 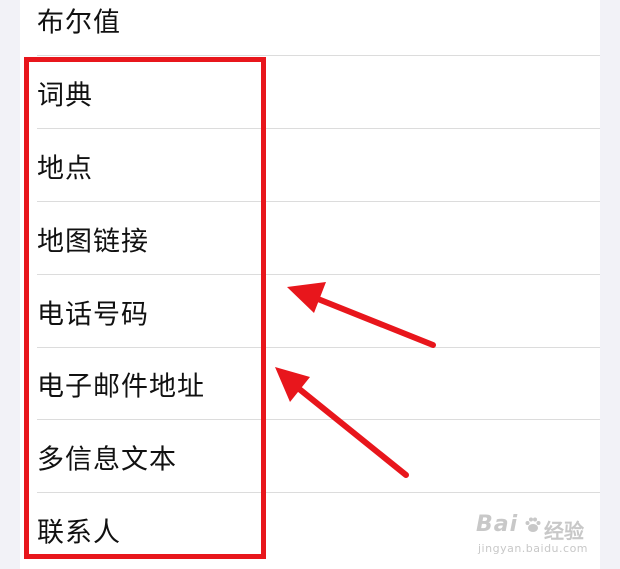 What do you see at coordinates (342, 422) in the screenshot?
I see `arrow-lower` at bounding box center [342, 422].